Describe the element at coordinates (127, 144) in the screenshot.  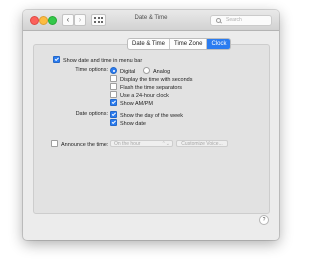
I see `announce-interval-value: On the hour` at that location.